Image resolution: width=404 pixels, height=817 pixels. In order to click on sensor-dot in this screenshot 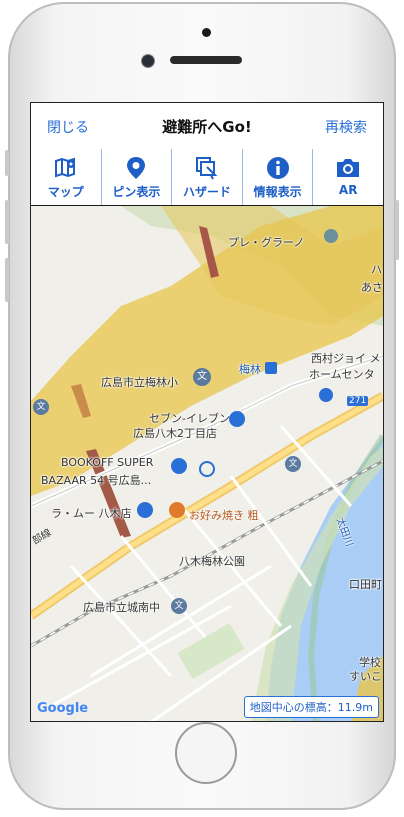, I will do `click(206, 32)`.